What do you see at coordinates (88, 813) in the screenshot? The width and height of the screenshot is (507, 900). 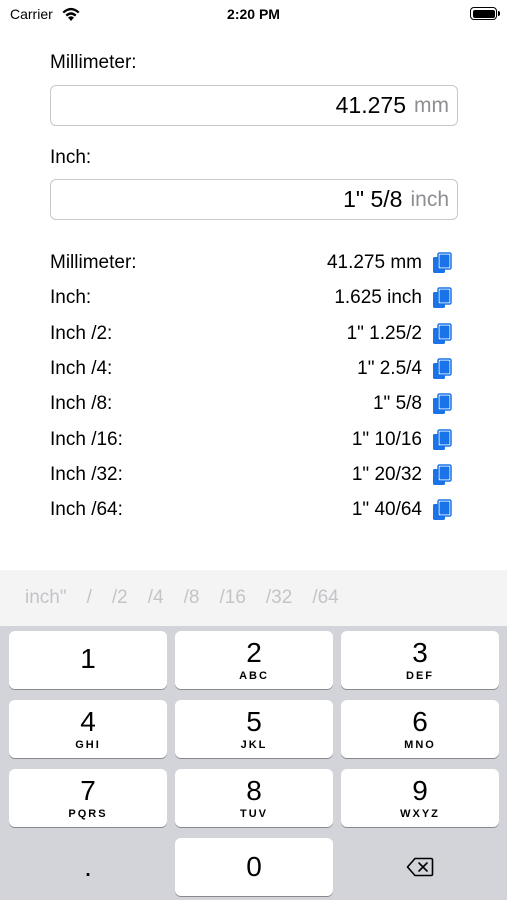 I see `key-letters: PQRS` at bounding box center [88, 813].